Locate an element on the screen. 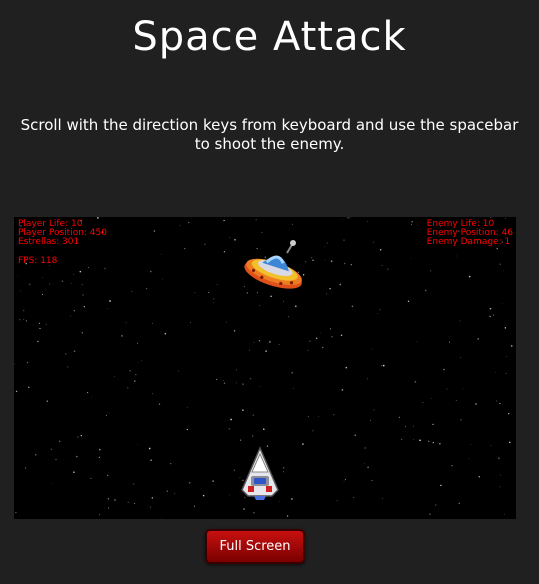 The image size is (539, 584). ufo-icon is located at coordinates (273, 264).